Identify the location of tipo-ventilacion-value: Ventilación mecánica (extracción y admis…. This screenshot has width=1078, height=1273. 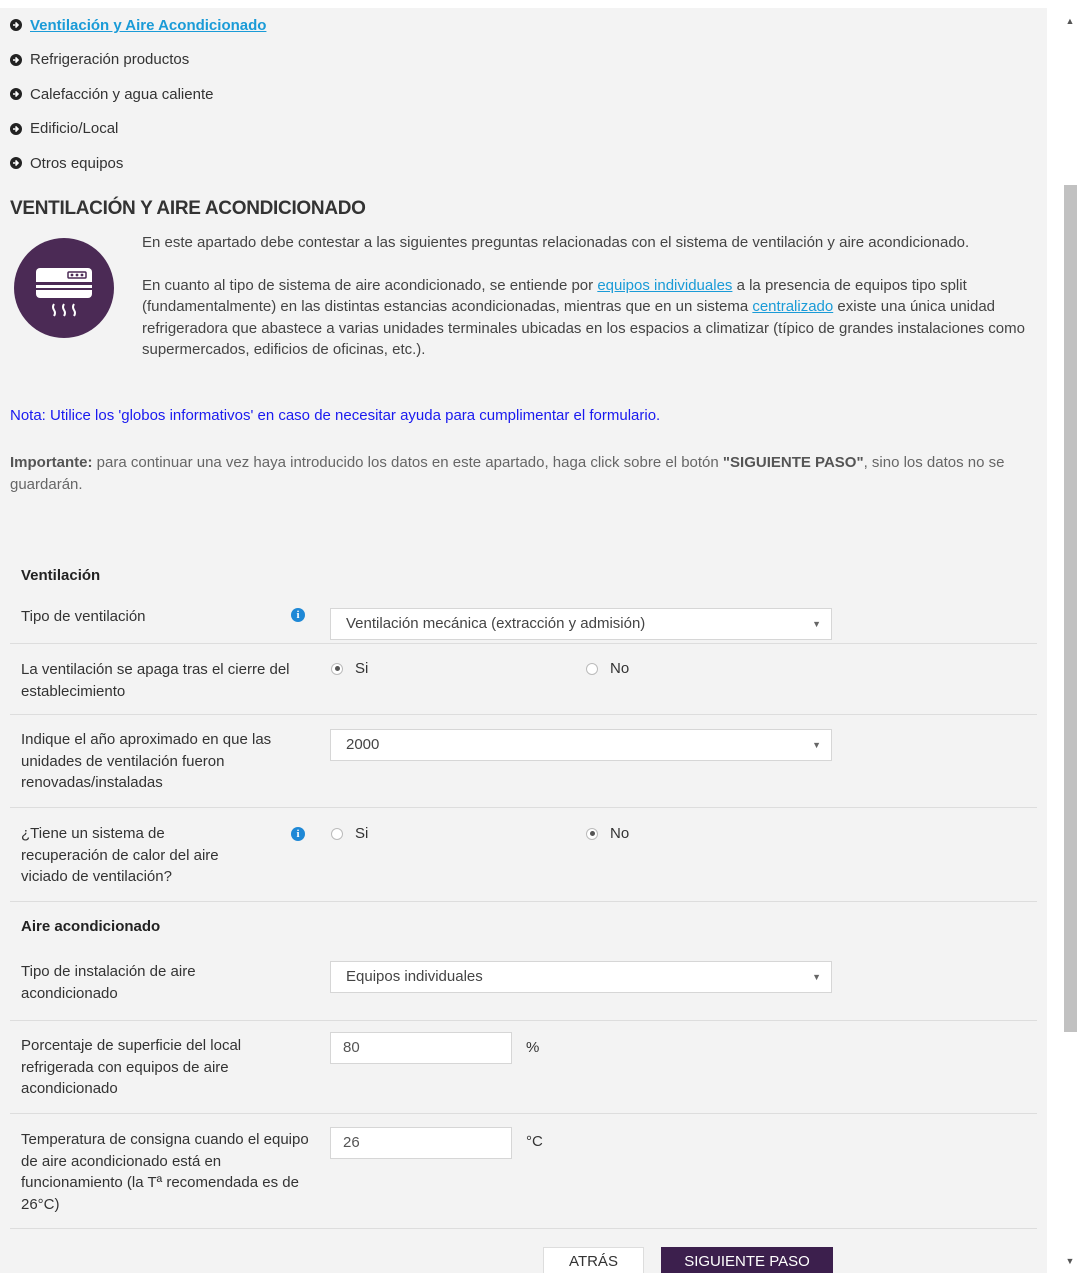
(496, 623).